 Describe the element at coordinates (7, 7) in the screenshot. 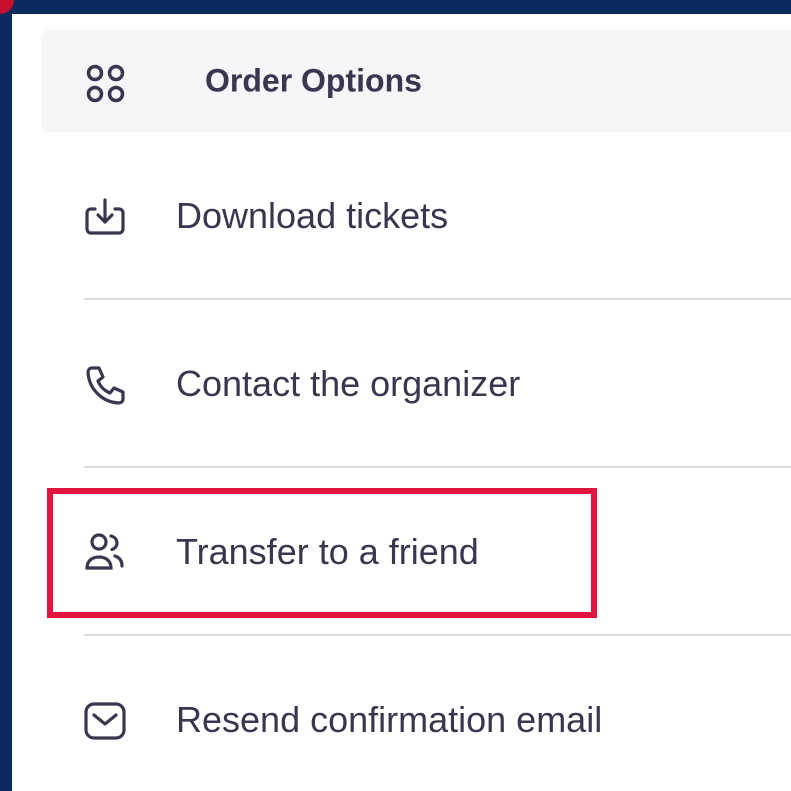

I see `corner-accent` at that location.